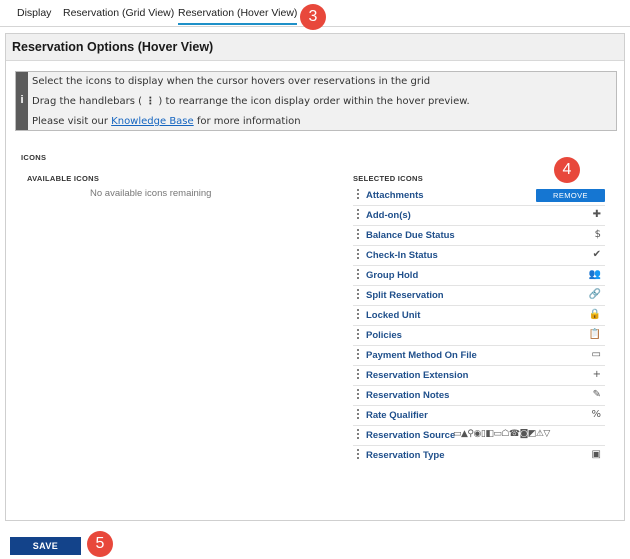 Image resolution: width=630 pixels, height=559 pixels. What do you see at coordinates (408, 395) in the screenshot?
I see `item-label: Reservation Notes` at bounding box center [408, 395].